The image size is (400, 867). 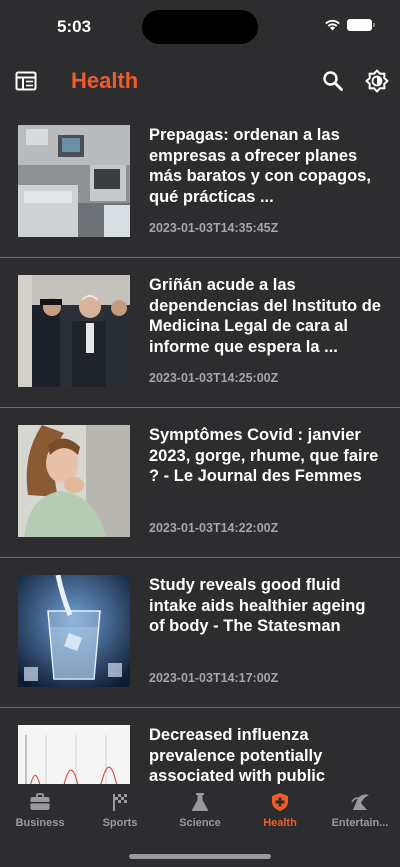 What do you see at coordinates (200, 814) in the screenshot?
I see `tab-science: Science` at bounding box center [200, 814].